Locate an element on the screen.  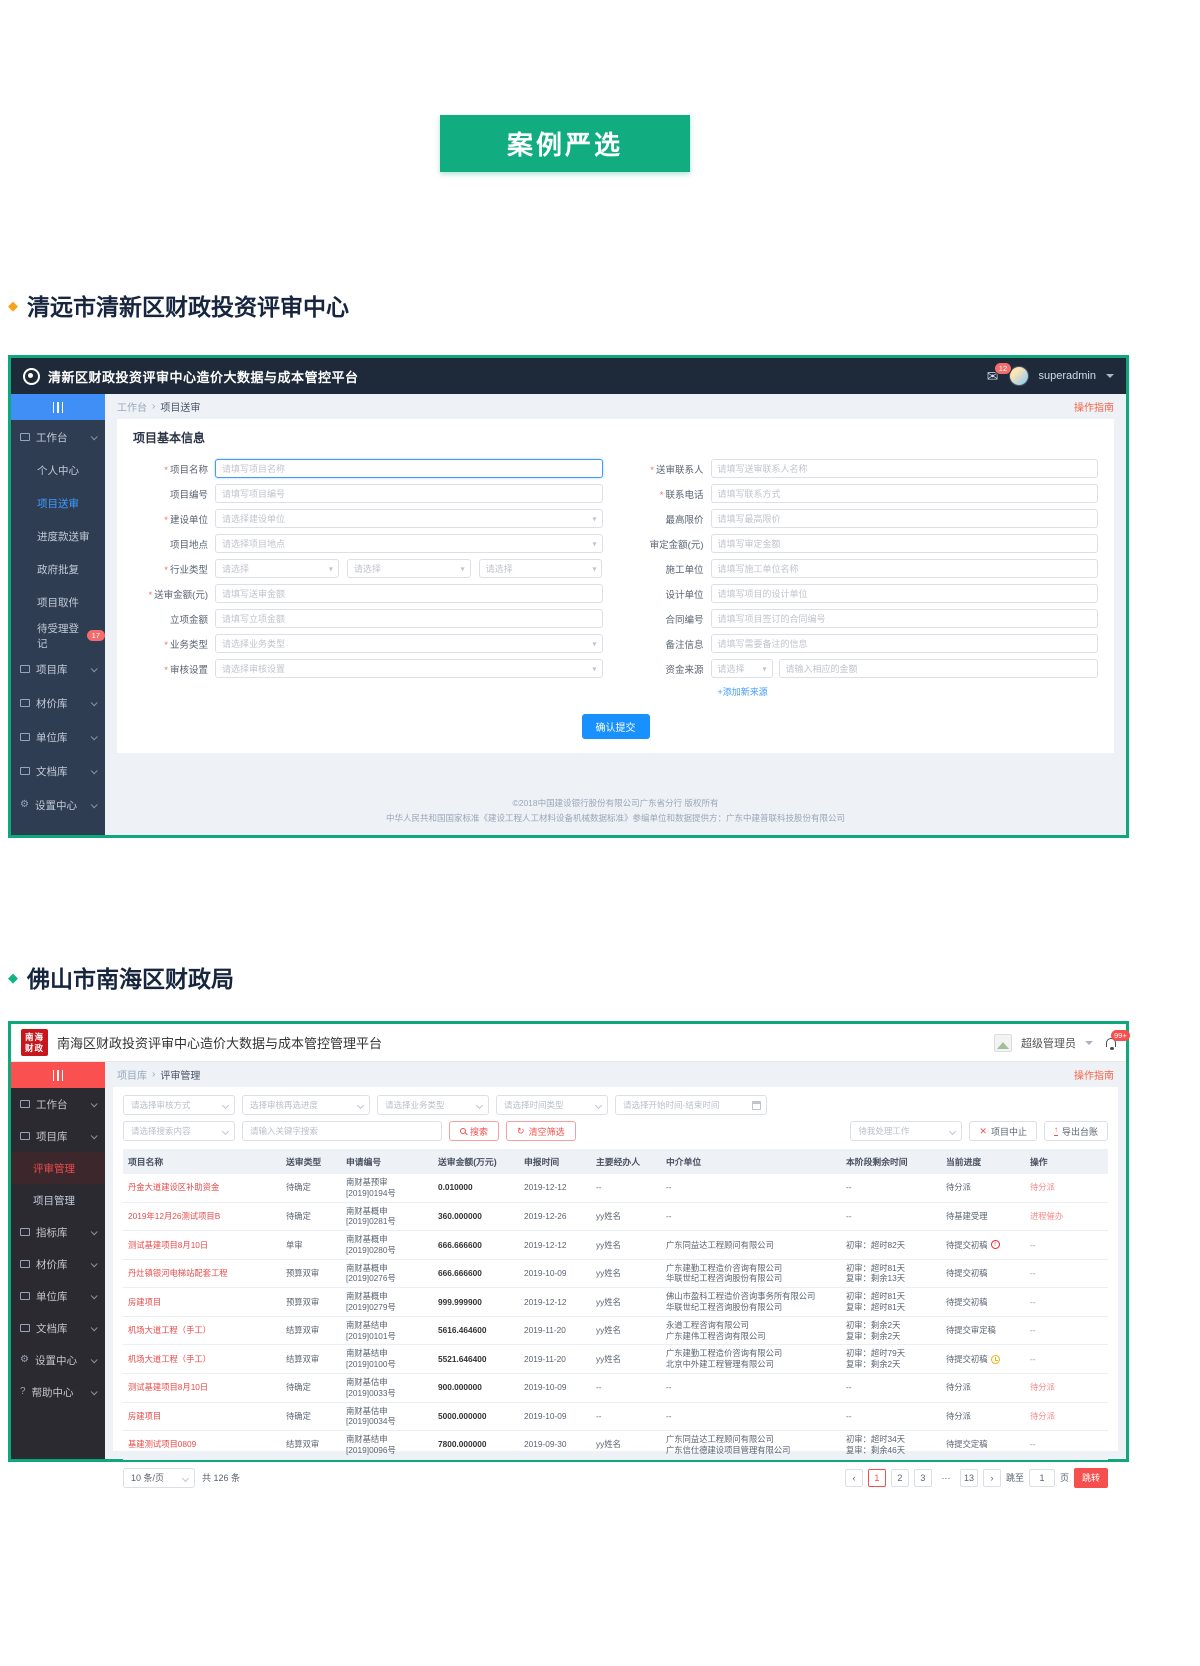
page-button-13: 13 is located at coordinates (968, 1477).